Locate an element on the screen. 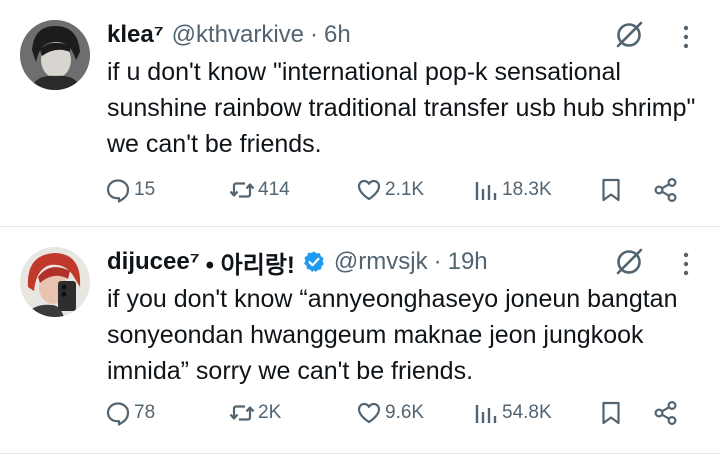 This screenshot has width=720, height=455. views-count: 54.8K is located at coordinates (527, 412).